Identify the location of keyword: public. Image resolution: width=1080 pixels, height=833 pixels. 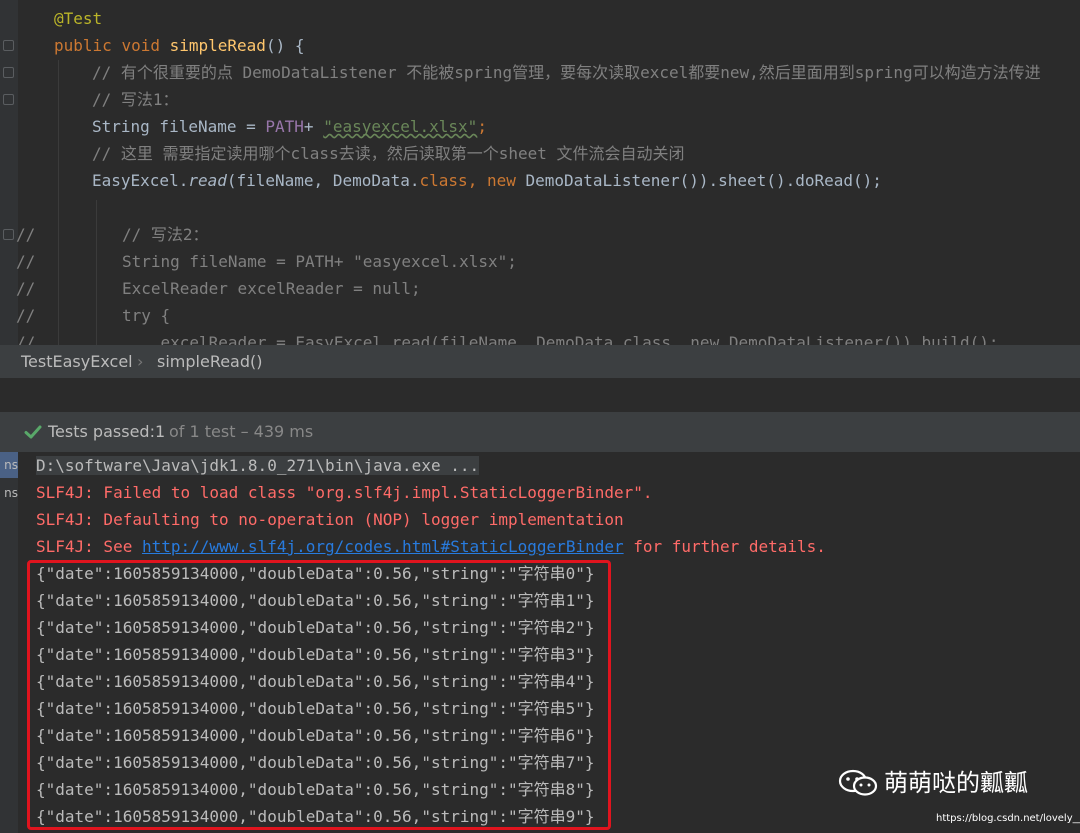
(83, 45).